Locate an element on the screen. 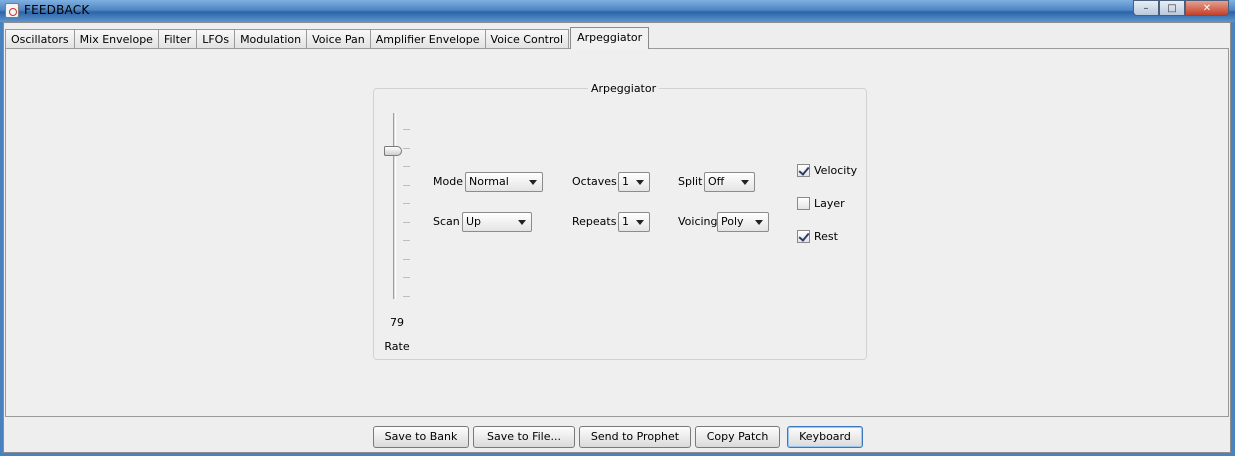 The height and width of the screenshot is (456, 1235). velocity-checkbox: Velocity is located at coordinates (827, 170).